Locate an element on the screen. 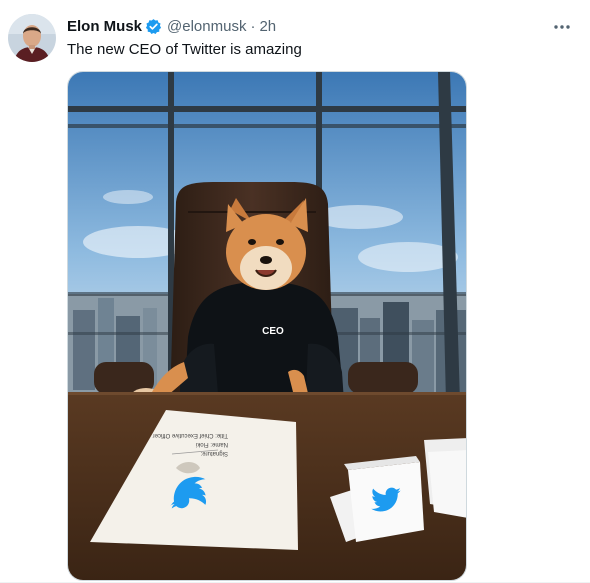 Image resolution: width=590 pixels, height=583 pixels. tweet-timestamp: 2h is located at coordinates (267, 26).